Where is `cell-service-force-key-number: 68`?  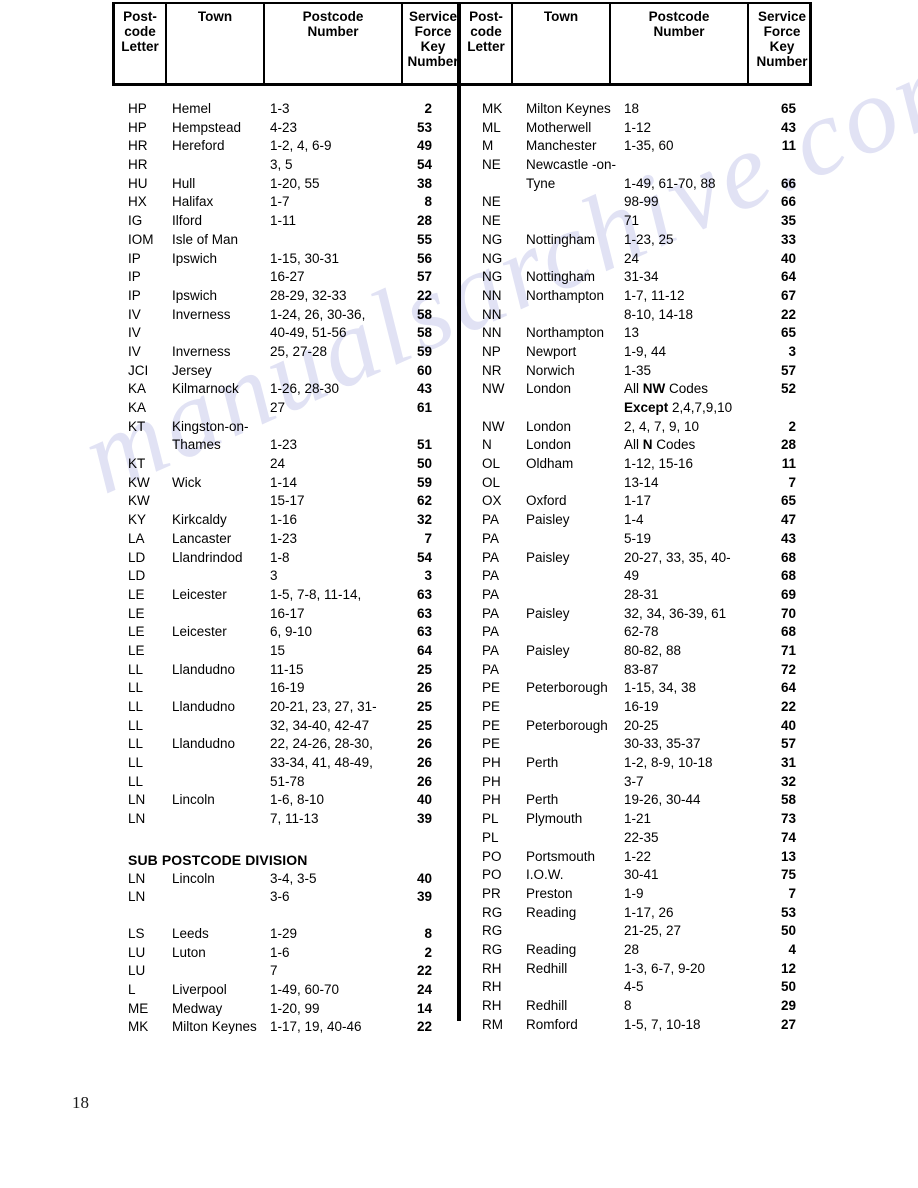 cell-service-force-key-number: 68 is located at coordinates (788, 576).